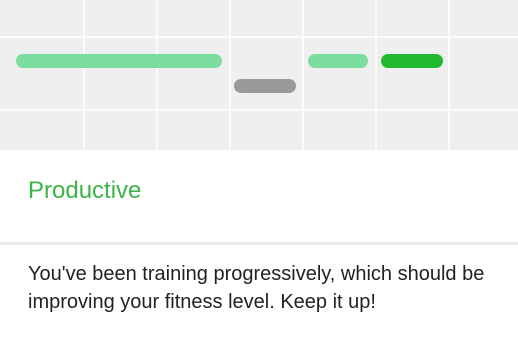 This screenshot has width=518, height=343. Describe the element at coordinates (259, 243) in the screenshot. I see `divider` at that location.